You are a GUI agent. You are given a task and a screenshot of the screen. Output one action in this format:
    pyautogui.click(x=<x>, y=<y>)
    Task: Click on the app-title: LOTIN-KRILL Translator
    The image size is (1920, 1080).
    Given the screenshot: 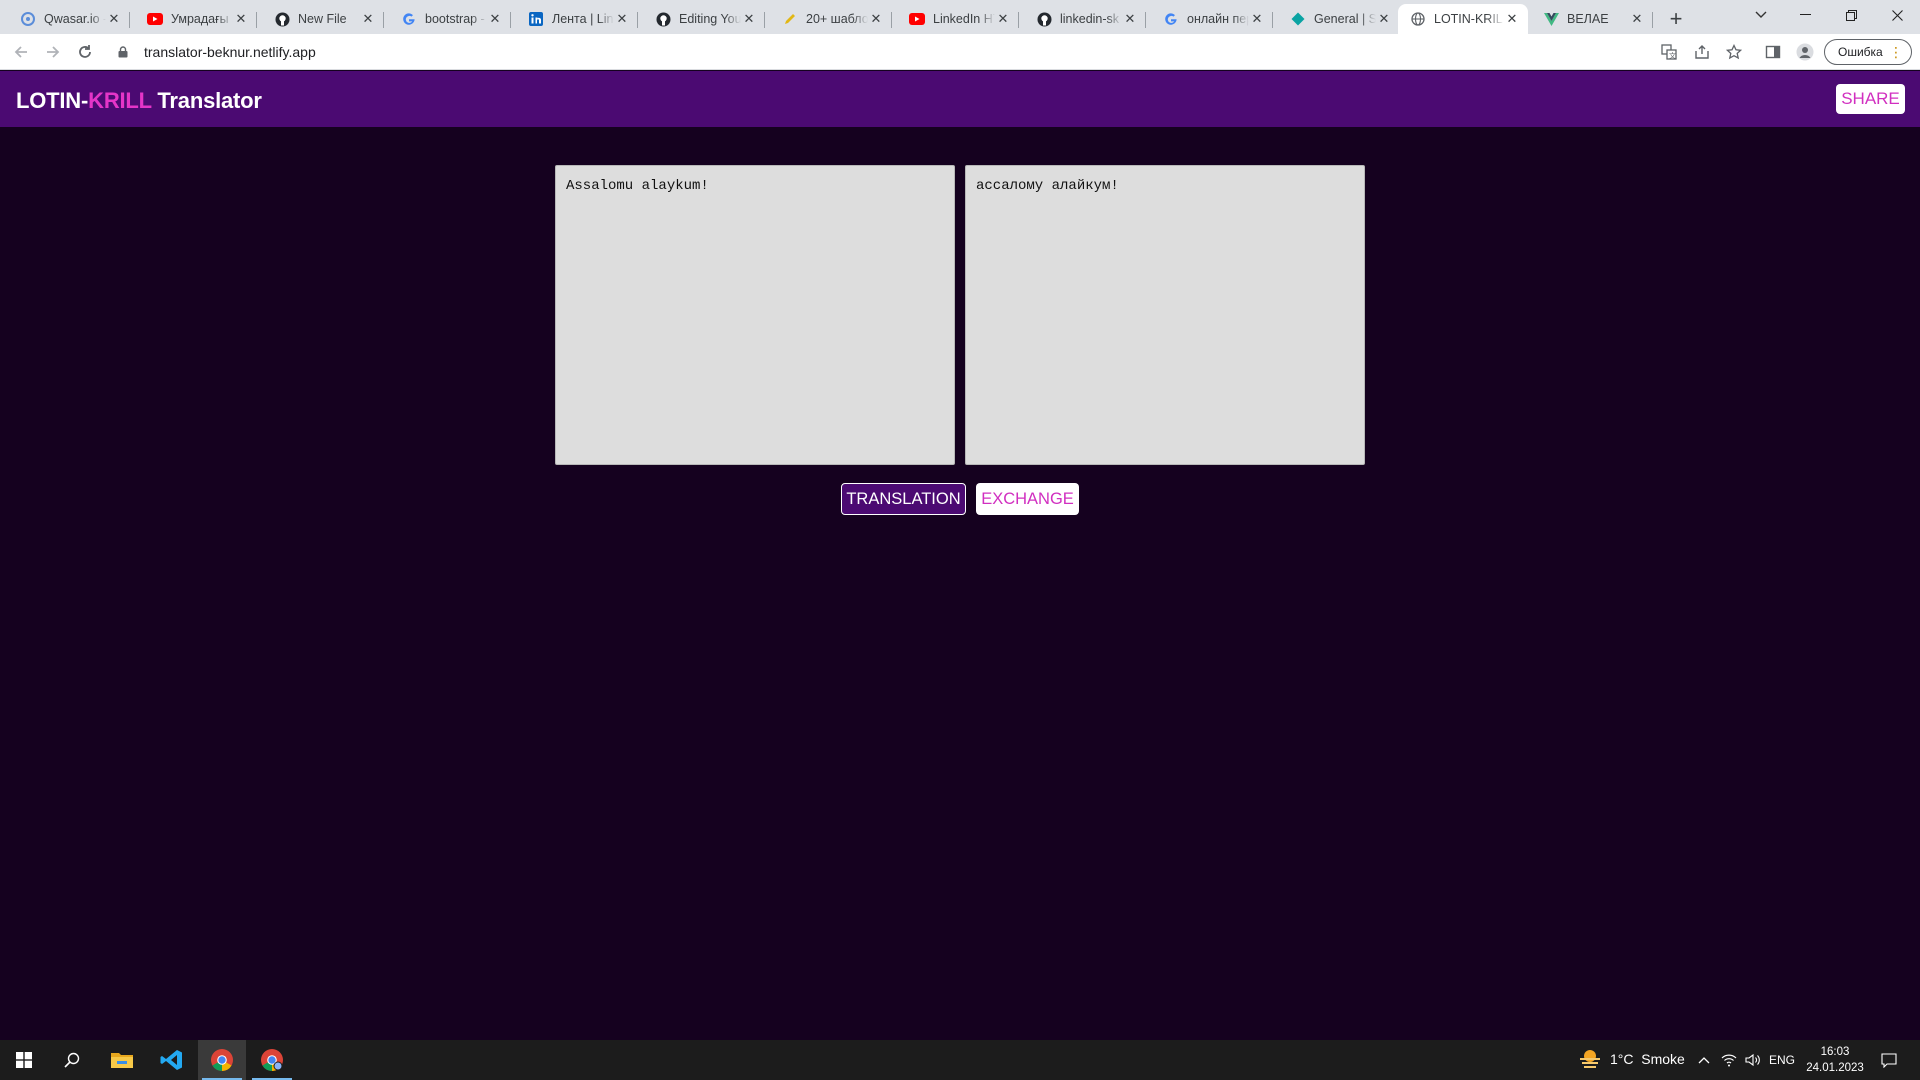 What is the action you would take?
    pyautogui.click(x=139, y=101)
    